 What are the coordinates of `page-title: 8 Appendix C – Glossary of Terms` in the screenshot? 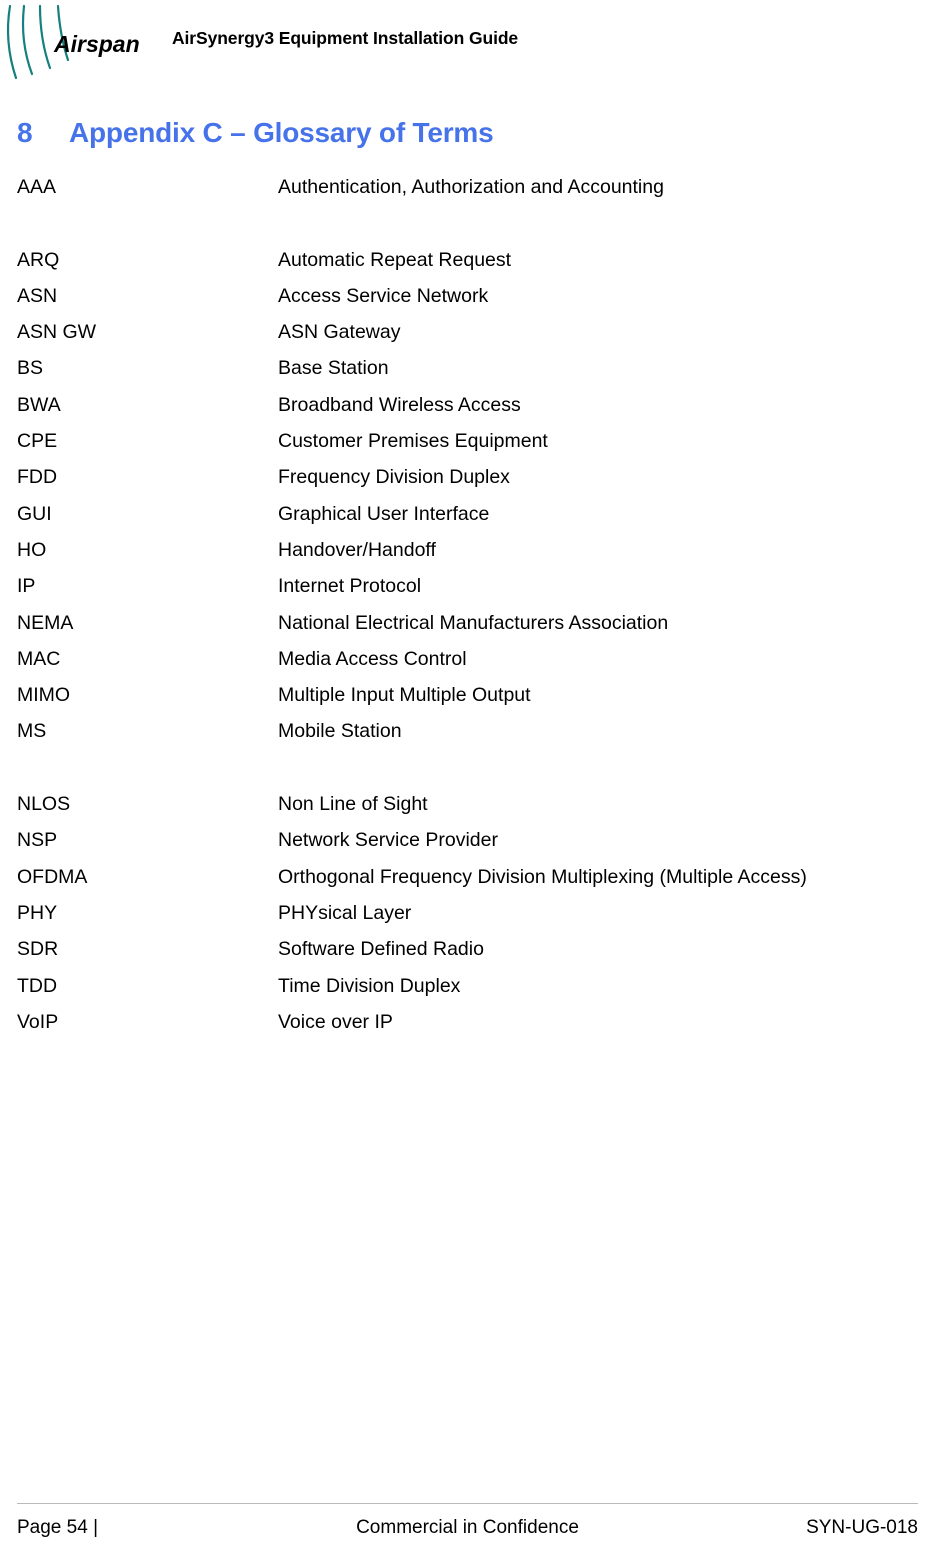 It's located at (255, 133).